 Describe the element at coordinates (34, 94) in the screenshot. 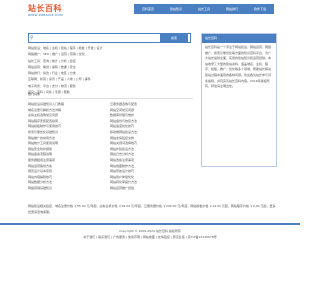

I see `section-title: 热门词条` at that location.